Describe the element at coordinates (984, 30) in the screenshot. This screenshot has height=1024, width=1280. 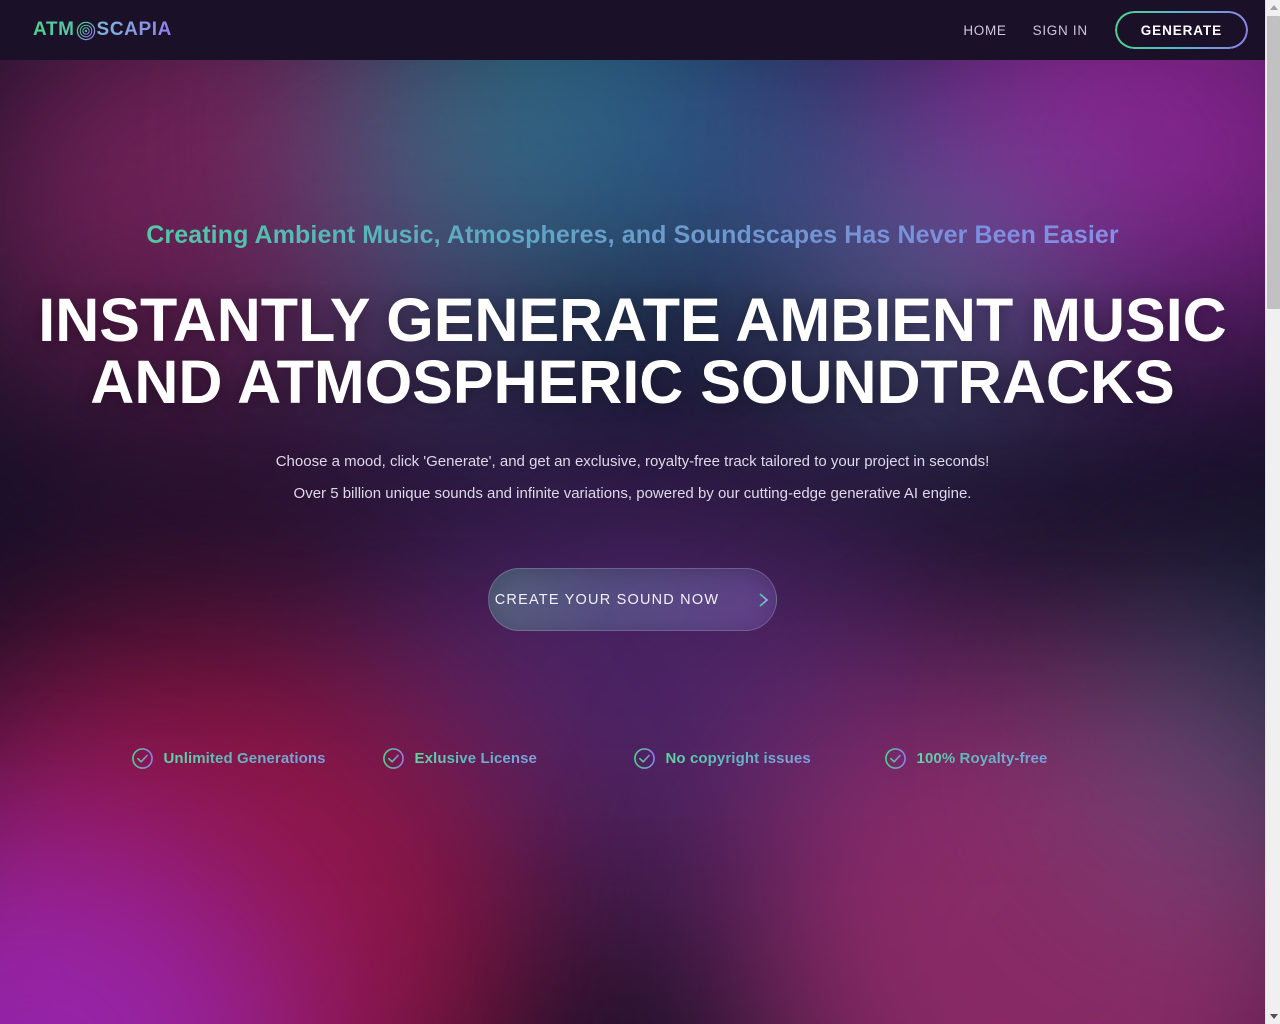
I see `nav-link-home: HOME` at that location.